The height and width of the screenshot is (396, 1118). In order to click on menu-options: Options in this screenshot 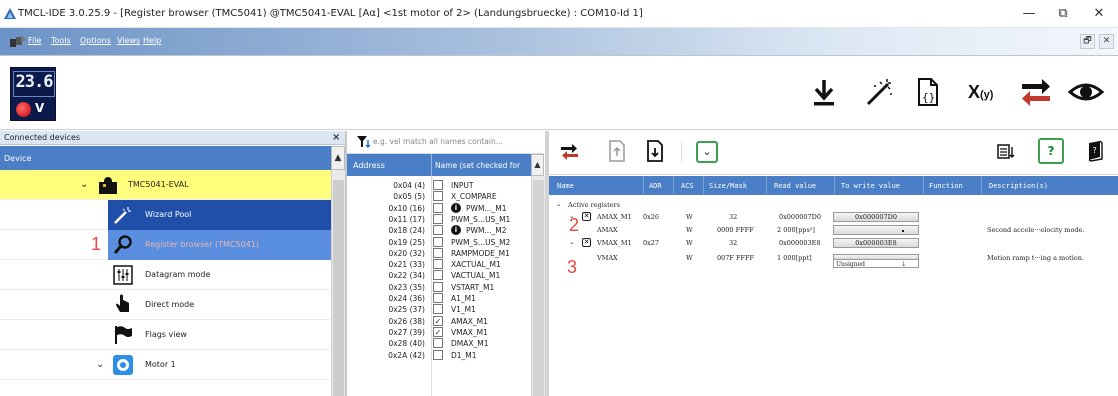, I will do `click(95, 40)`.